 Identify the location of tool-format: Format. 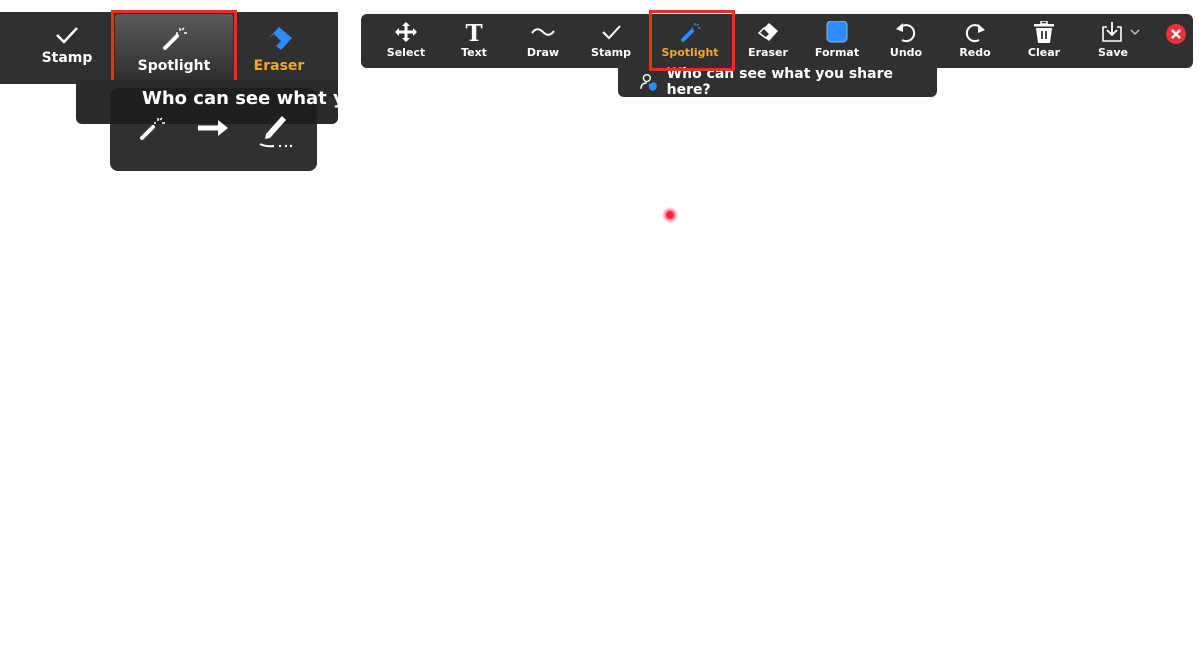
(837, 41).